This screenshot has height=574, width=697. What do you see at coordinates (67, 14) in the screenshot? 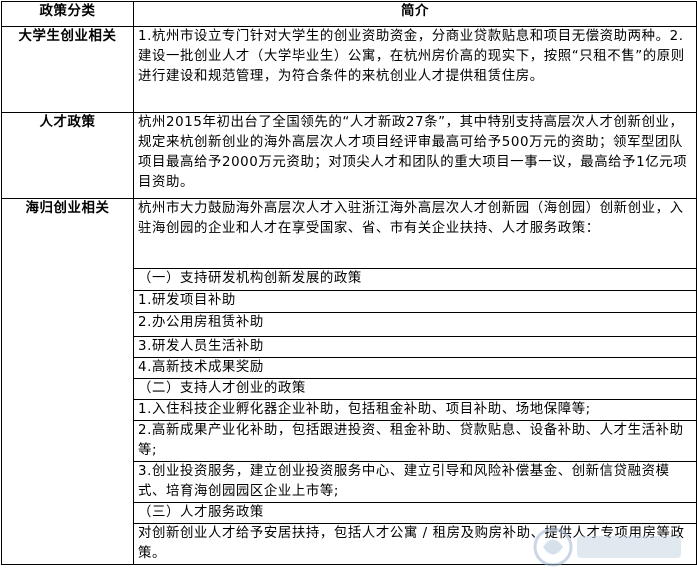
I see `header-category: 政策分类` at bounding box center [67, 14].